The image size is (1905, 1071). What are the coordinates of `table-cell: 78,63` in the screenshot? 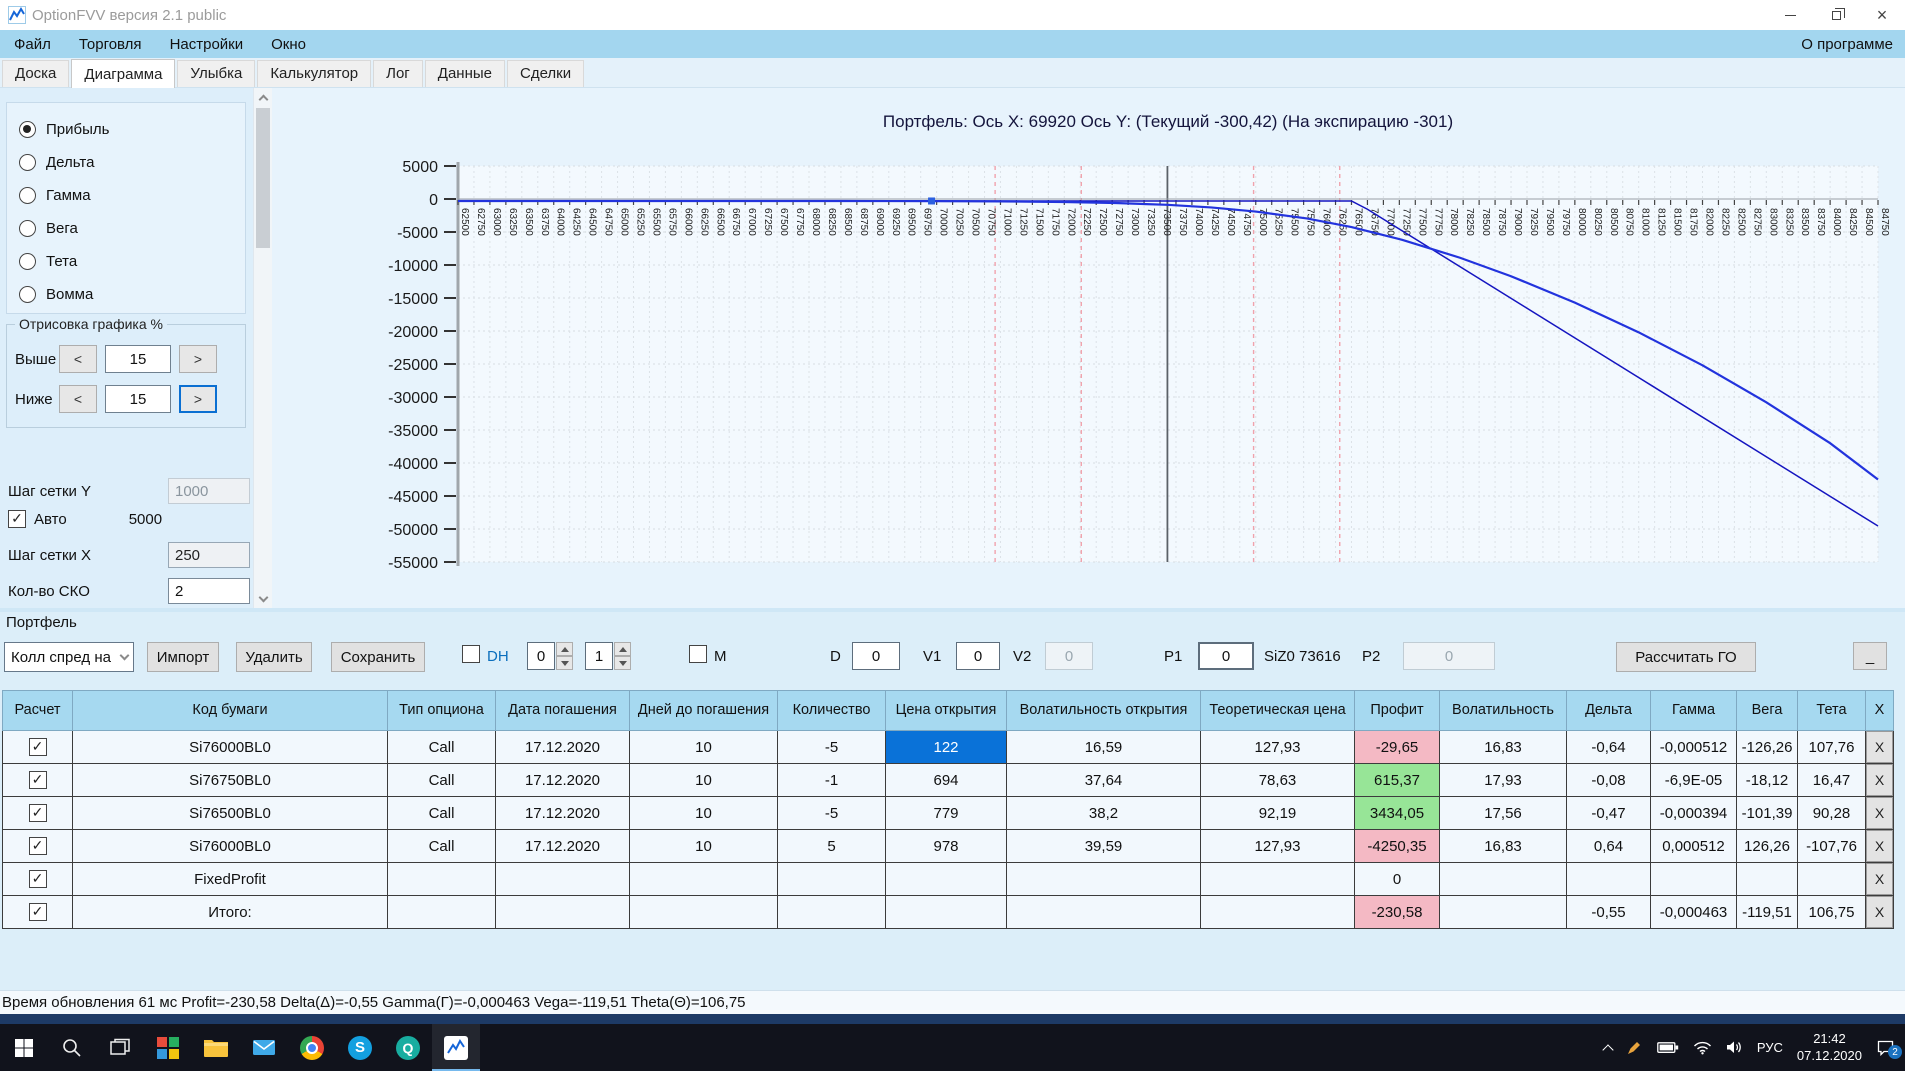 It's located at (1277, 780).